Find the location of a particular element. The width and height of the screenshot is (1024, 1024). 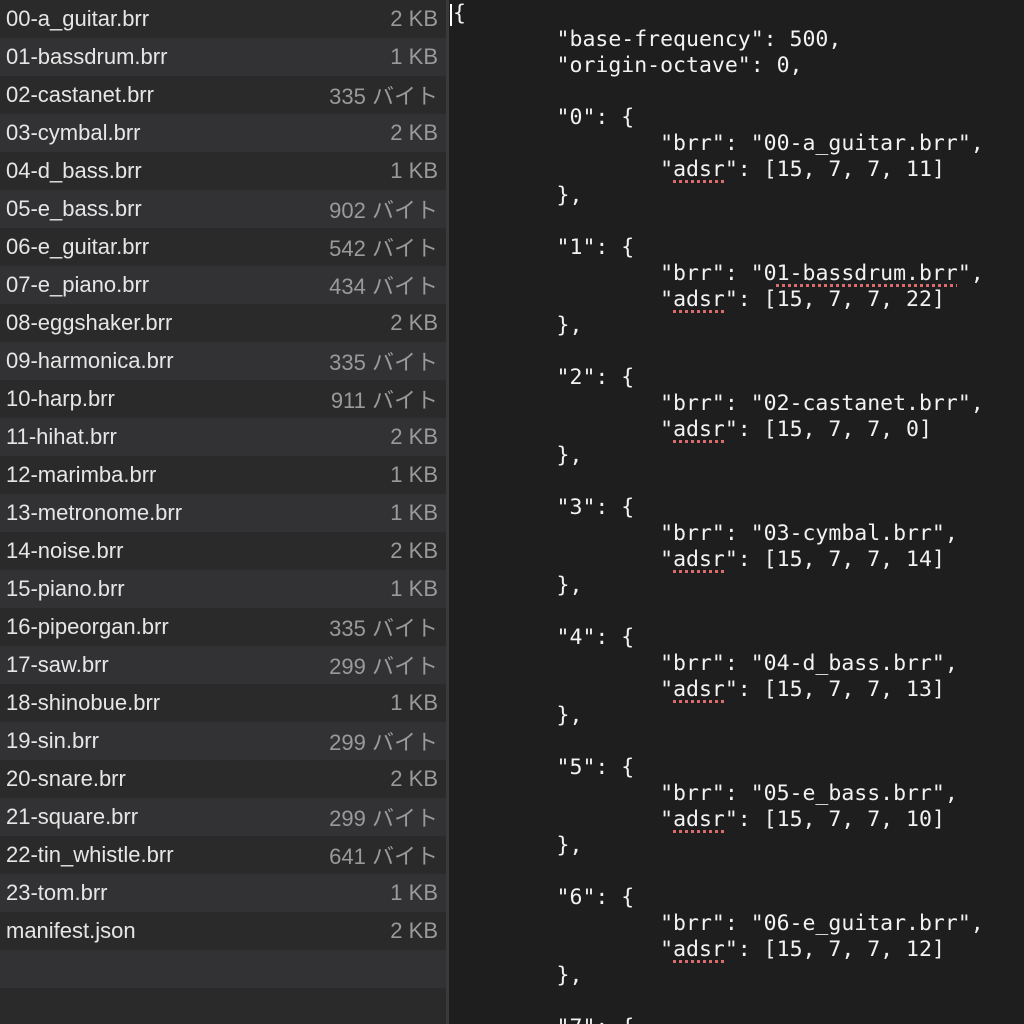

adsr-values: ": [15, 7, 7, 0] is located at coordinates (828, 429).